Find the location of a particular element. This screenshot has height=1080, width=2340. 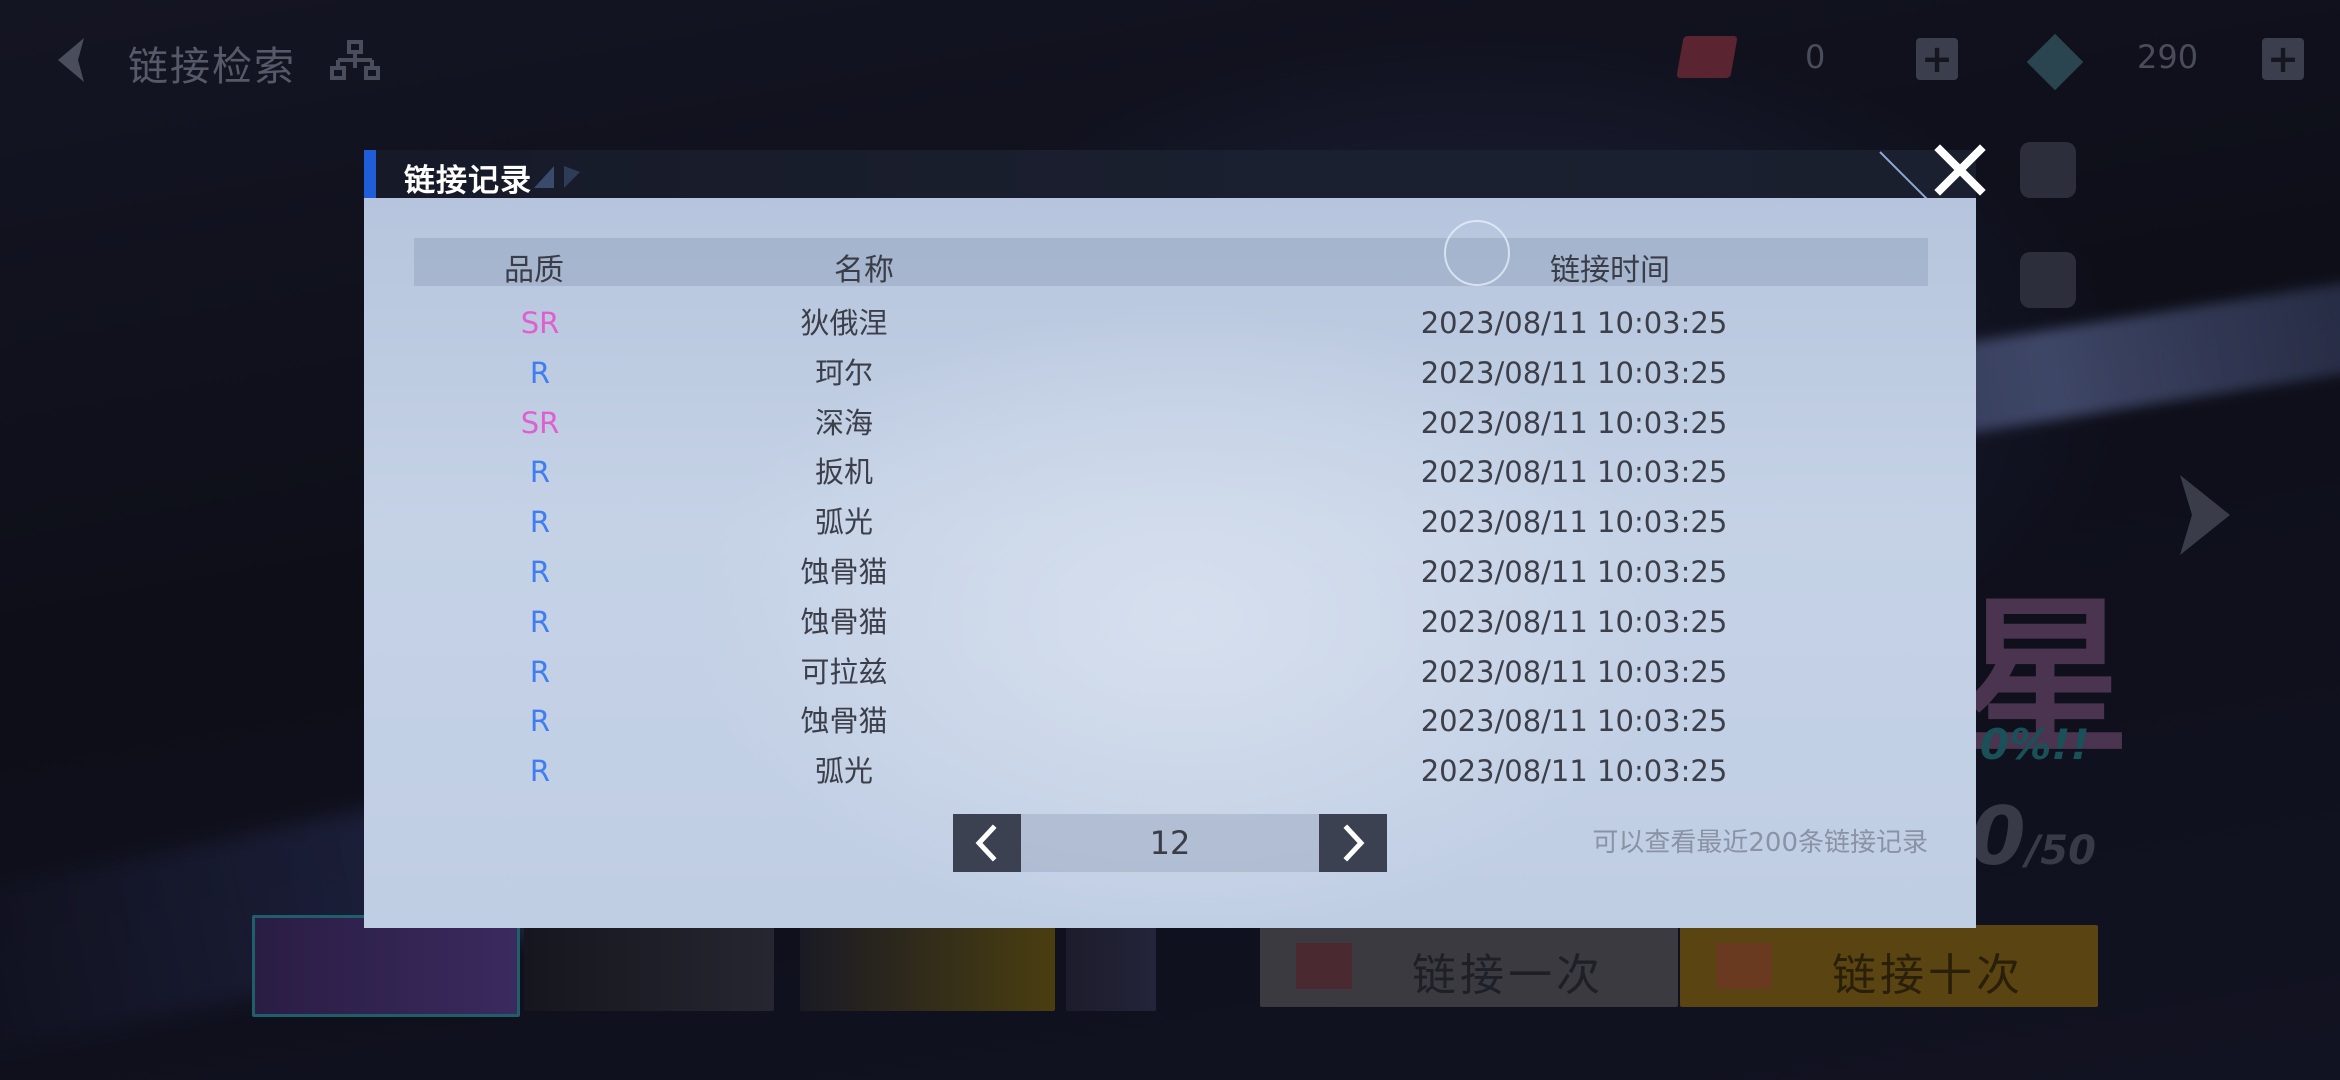

back-arrow-icon is located at coordinates (72, 60).